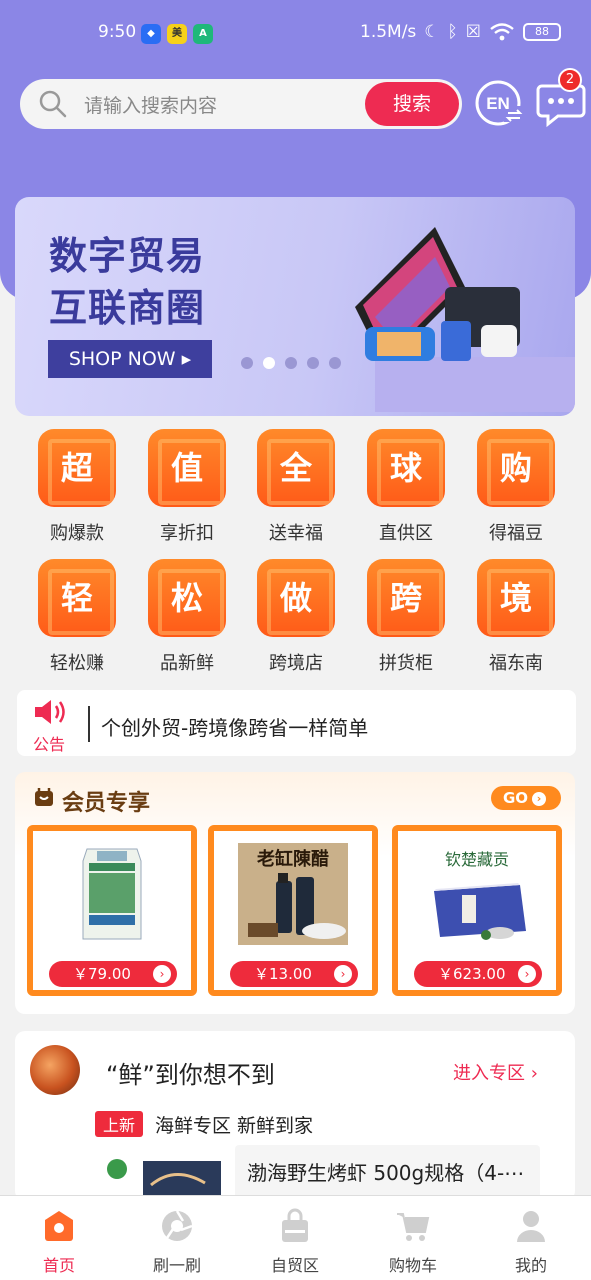 Image resolution: width=591 pixels, height=1280 pixels. Describe the element at coordinates (106, 803) in the screenshot. I see `member-title: 会员专享` at that location.